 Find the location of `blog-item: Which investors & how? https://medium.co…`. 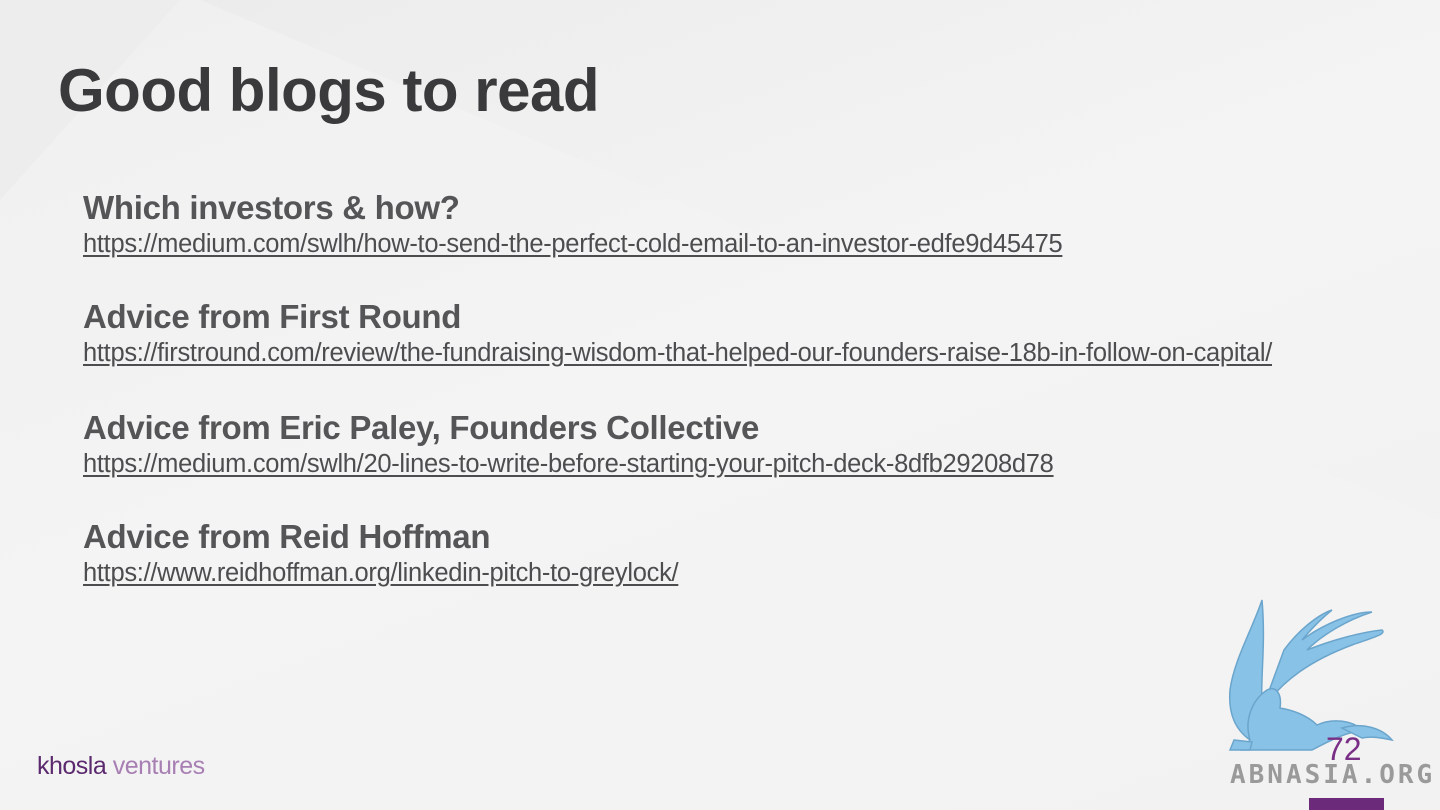

blog-item: Which investors & how? https://medium.co… is located at coordinates (728, 224).